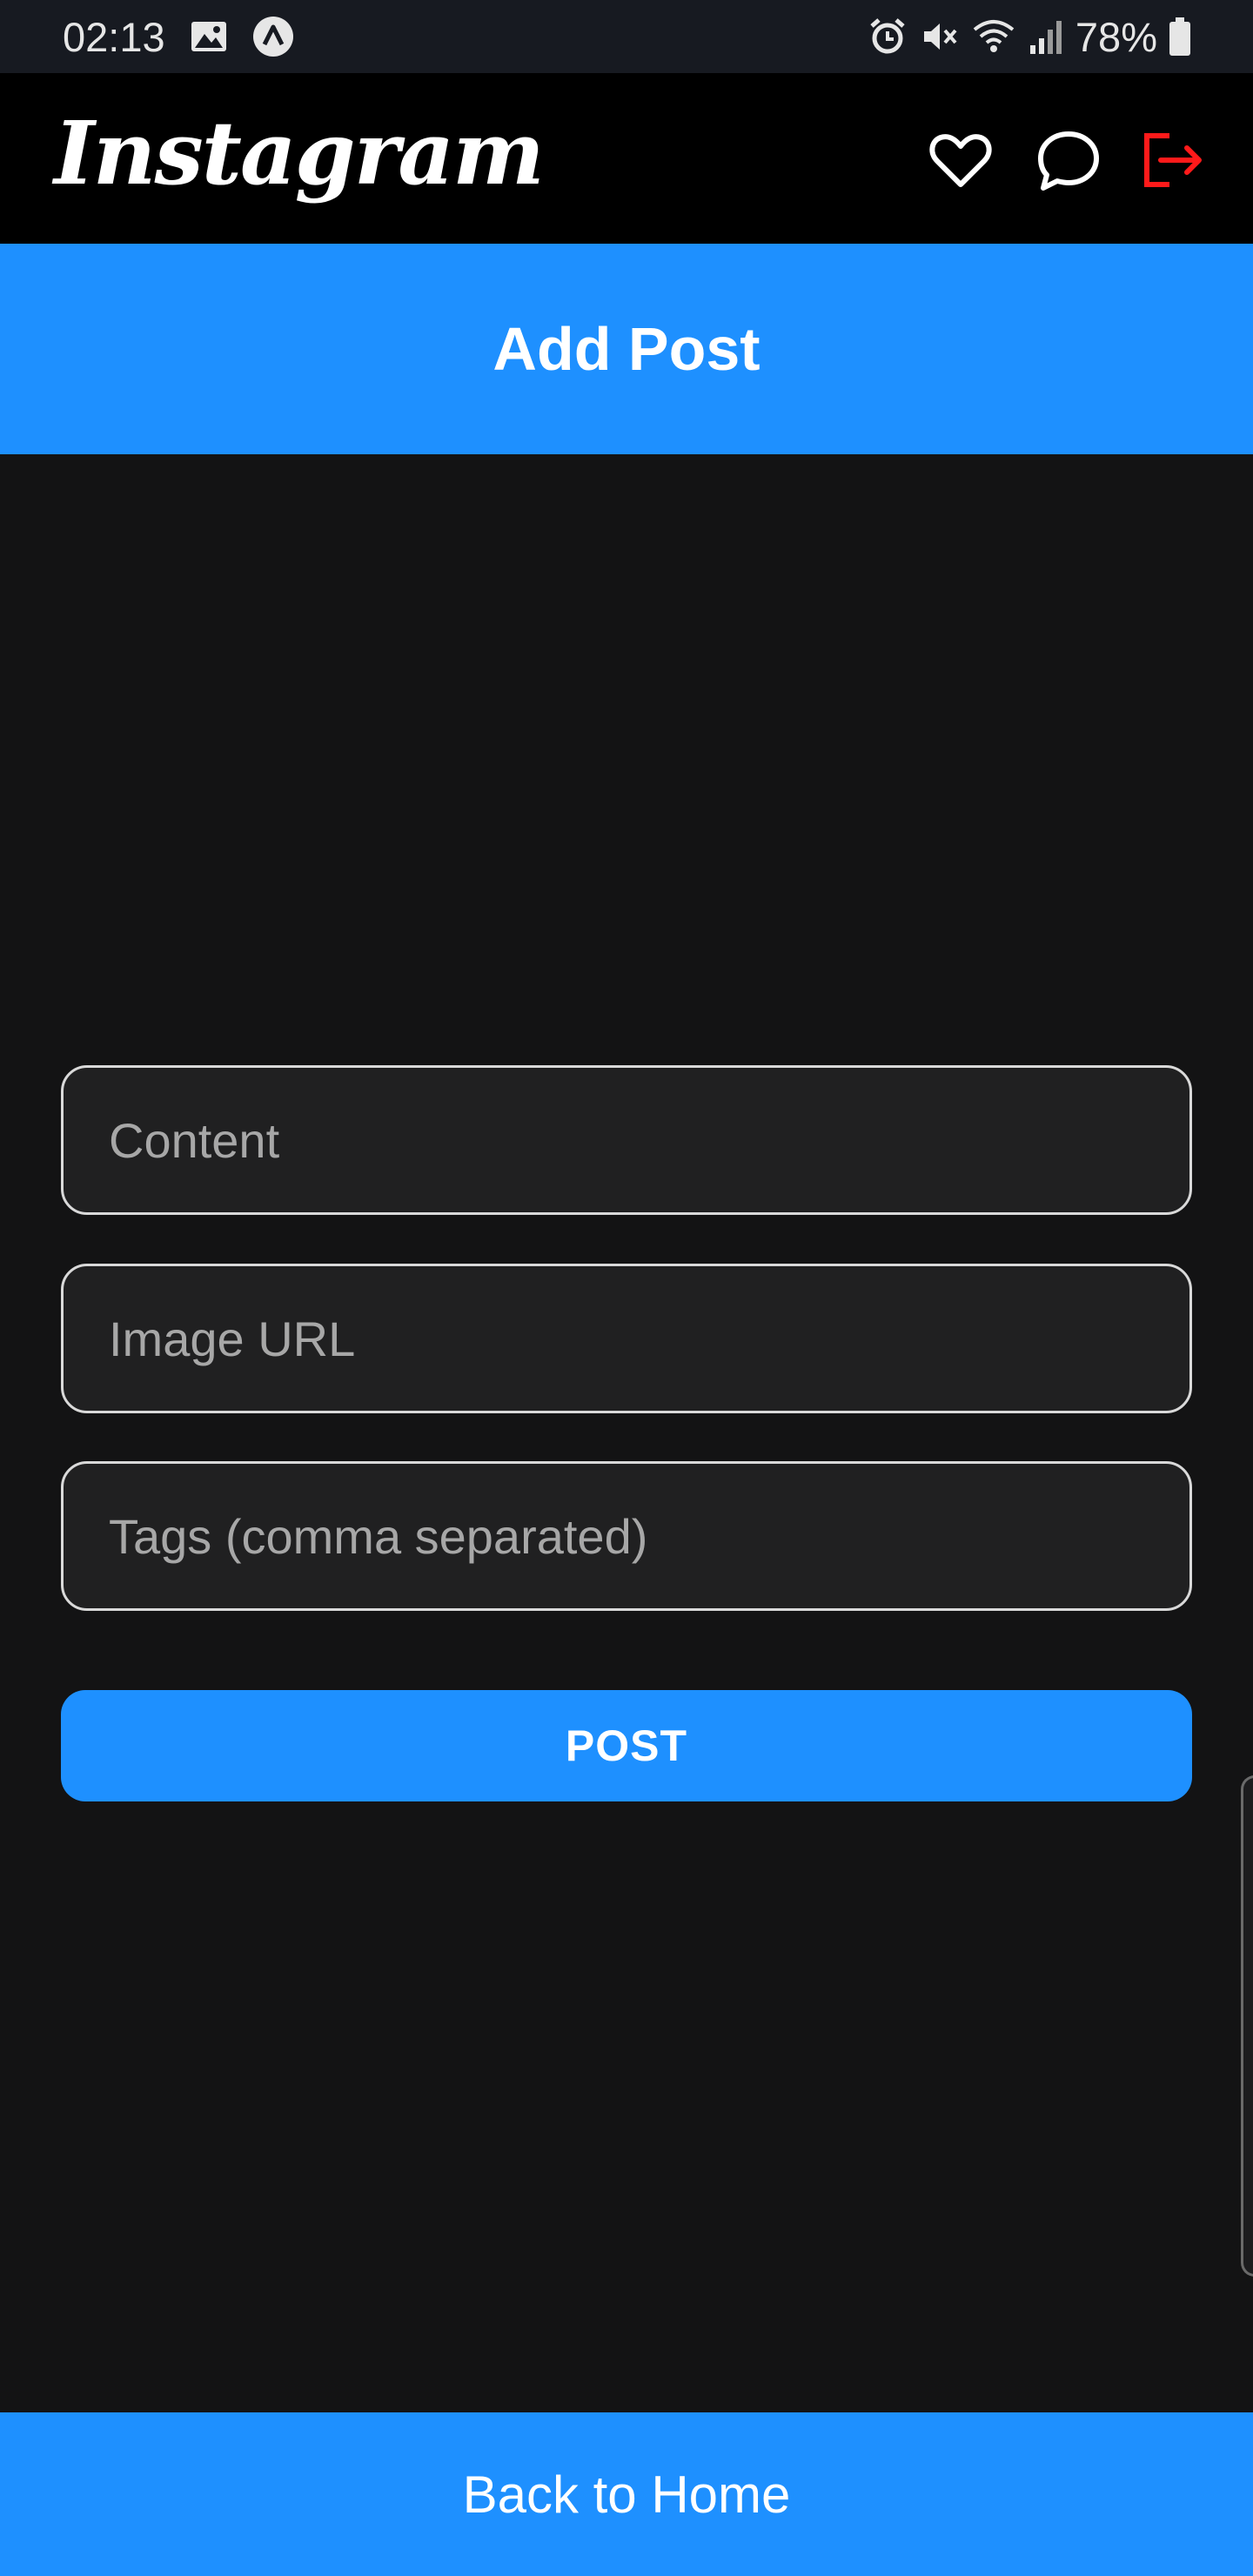  I want to click on message-icon, so click(1068, 160).